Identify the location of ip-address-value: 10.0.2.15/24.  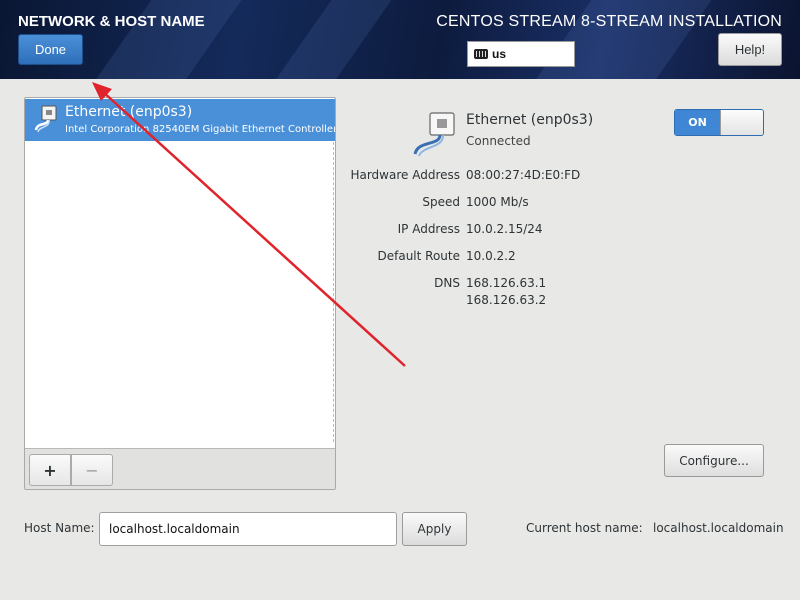
(504, 229).